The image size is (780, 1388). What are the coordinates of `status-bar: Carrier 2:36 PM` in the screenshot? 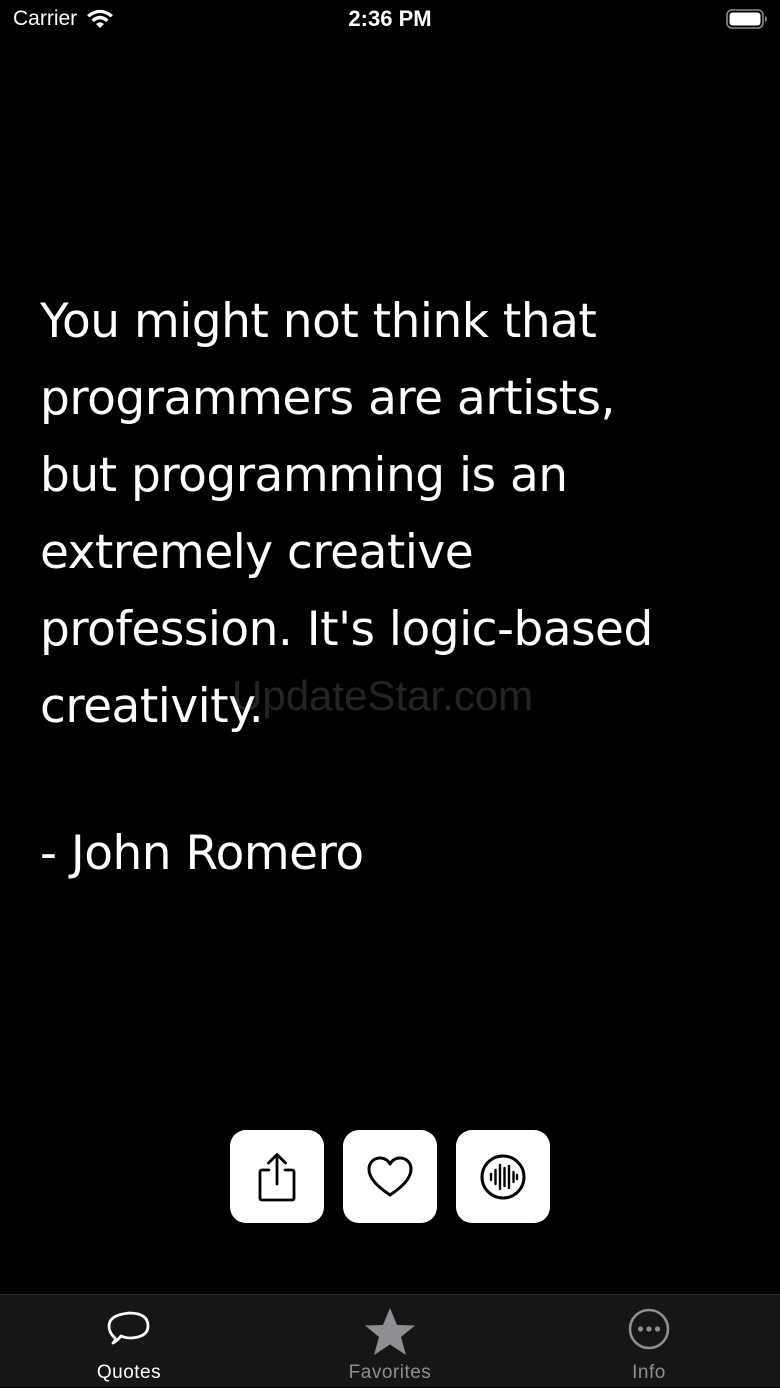 It's located at (390, 20).